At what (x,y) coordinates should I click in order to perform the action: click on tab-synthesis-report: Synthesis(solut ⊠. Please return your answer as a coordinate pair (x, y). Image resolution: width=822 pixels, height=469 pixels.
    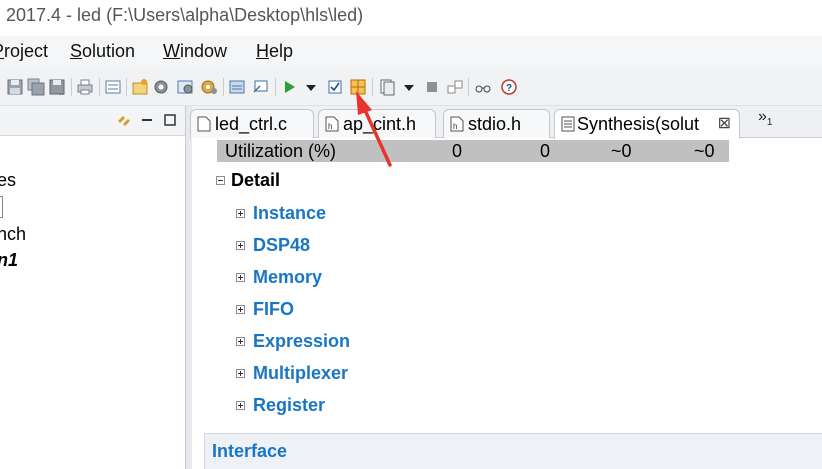
    Looking at the image, I should click on (647, 124).